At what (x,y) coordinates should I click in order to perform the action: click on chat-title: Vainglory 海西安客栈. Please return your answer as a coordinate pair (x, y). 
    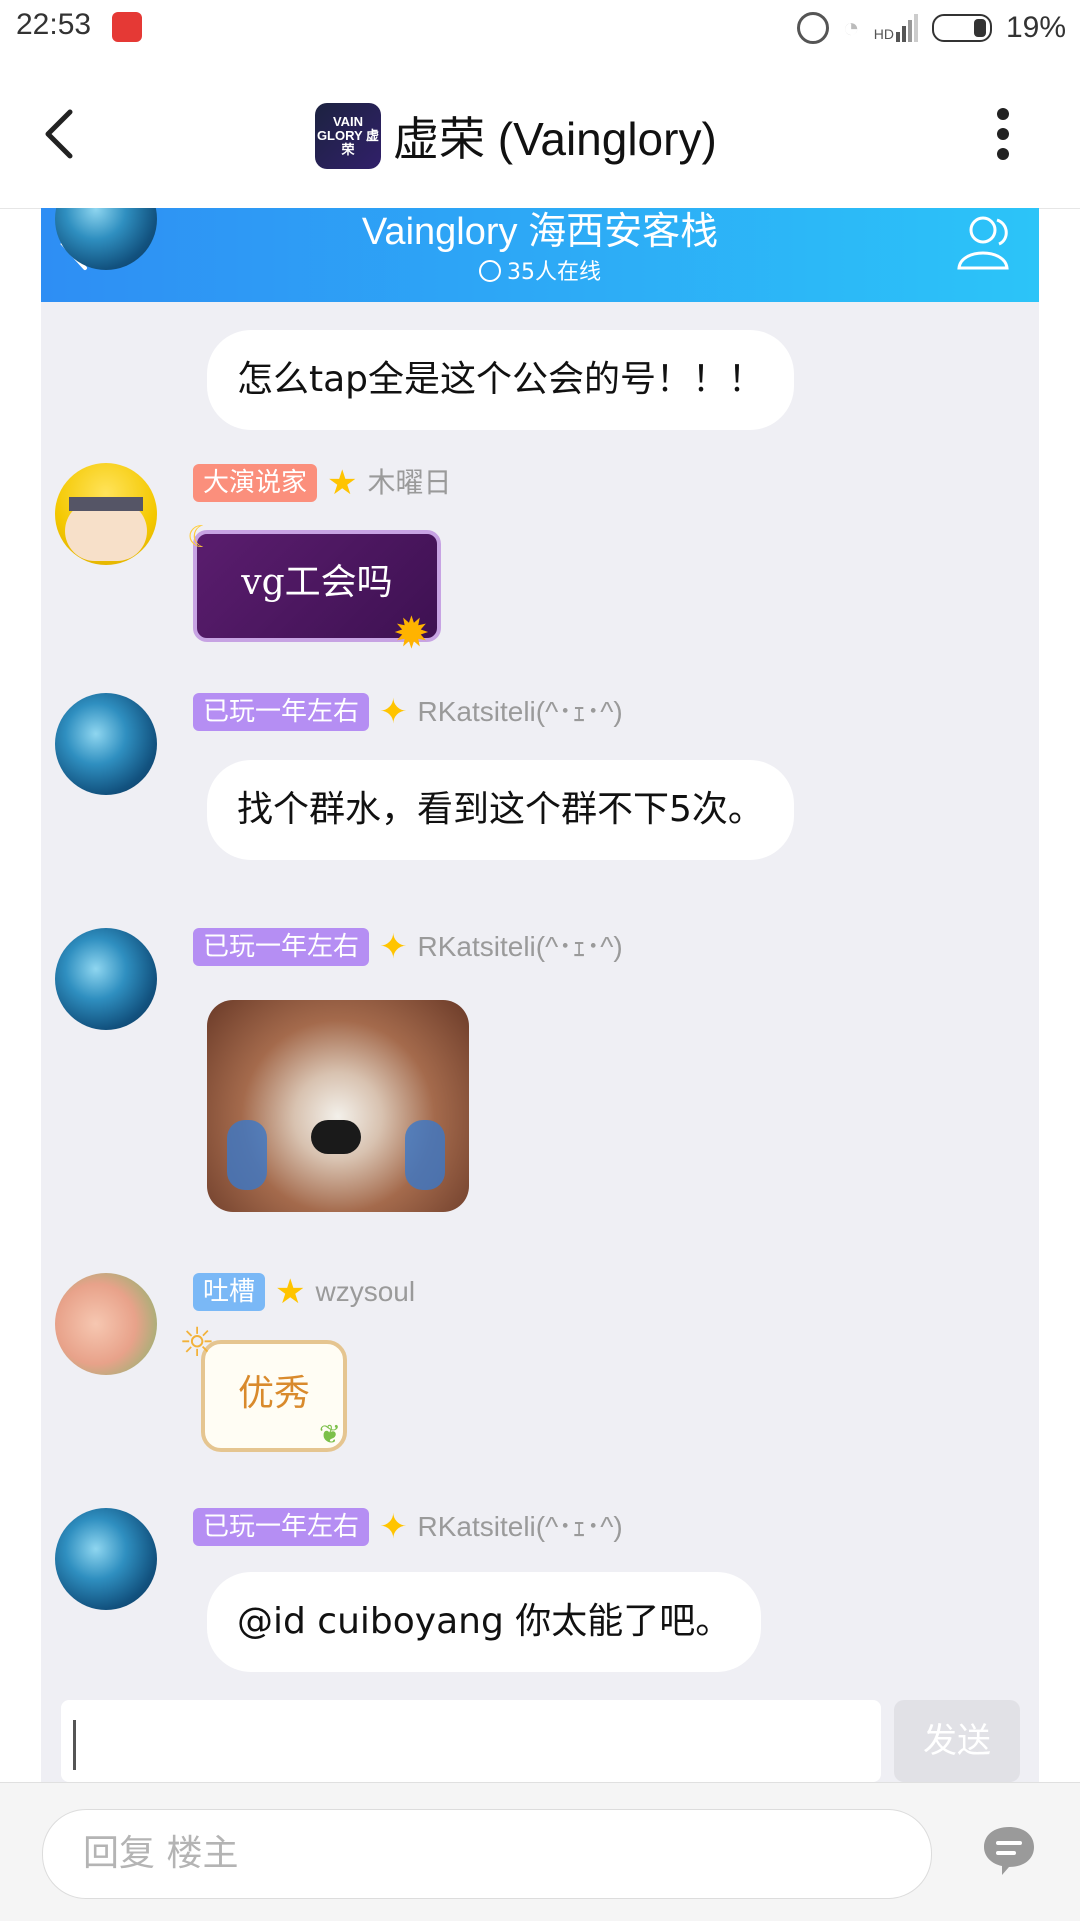
    Looking at the image, I should click on (540, 232).